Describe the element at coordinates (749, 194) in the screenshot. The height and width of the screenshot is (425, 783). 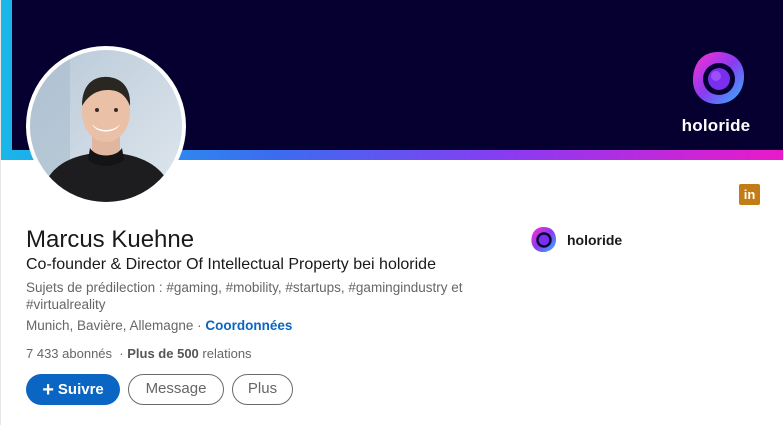
I see `linkedin-icon: in` at that location.